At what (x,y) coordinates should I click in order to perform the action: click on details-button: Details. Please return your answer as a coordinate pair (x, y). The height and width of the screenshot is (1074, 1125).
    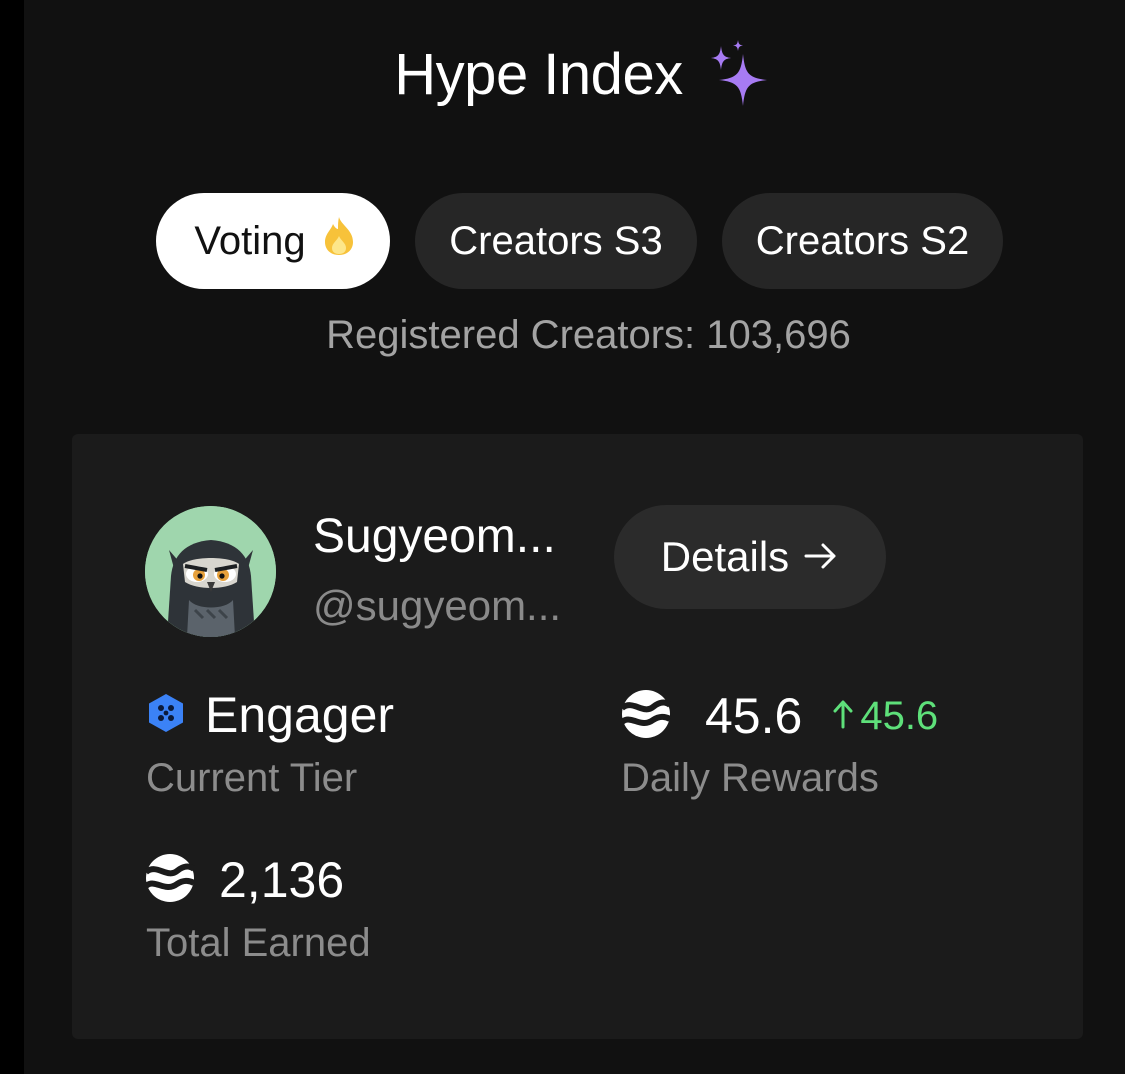
    Looking at the image, I should click on (750, 557).